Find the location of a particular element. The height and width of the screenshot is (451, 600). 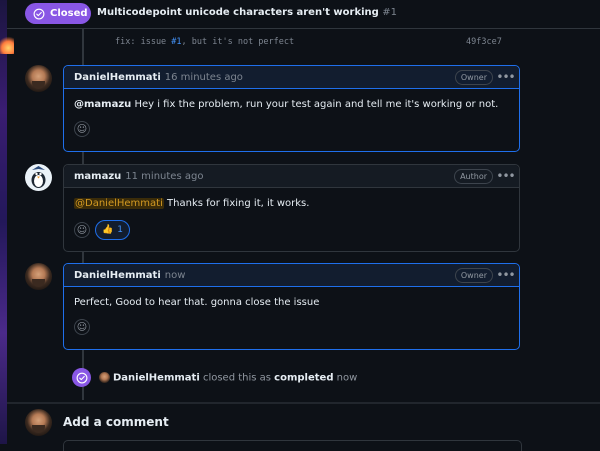

commit-message-prefix: fix: issue is located at coordinates (143, 42).